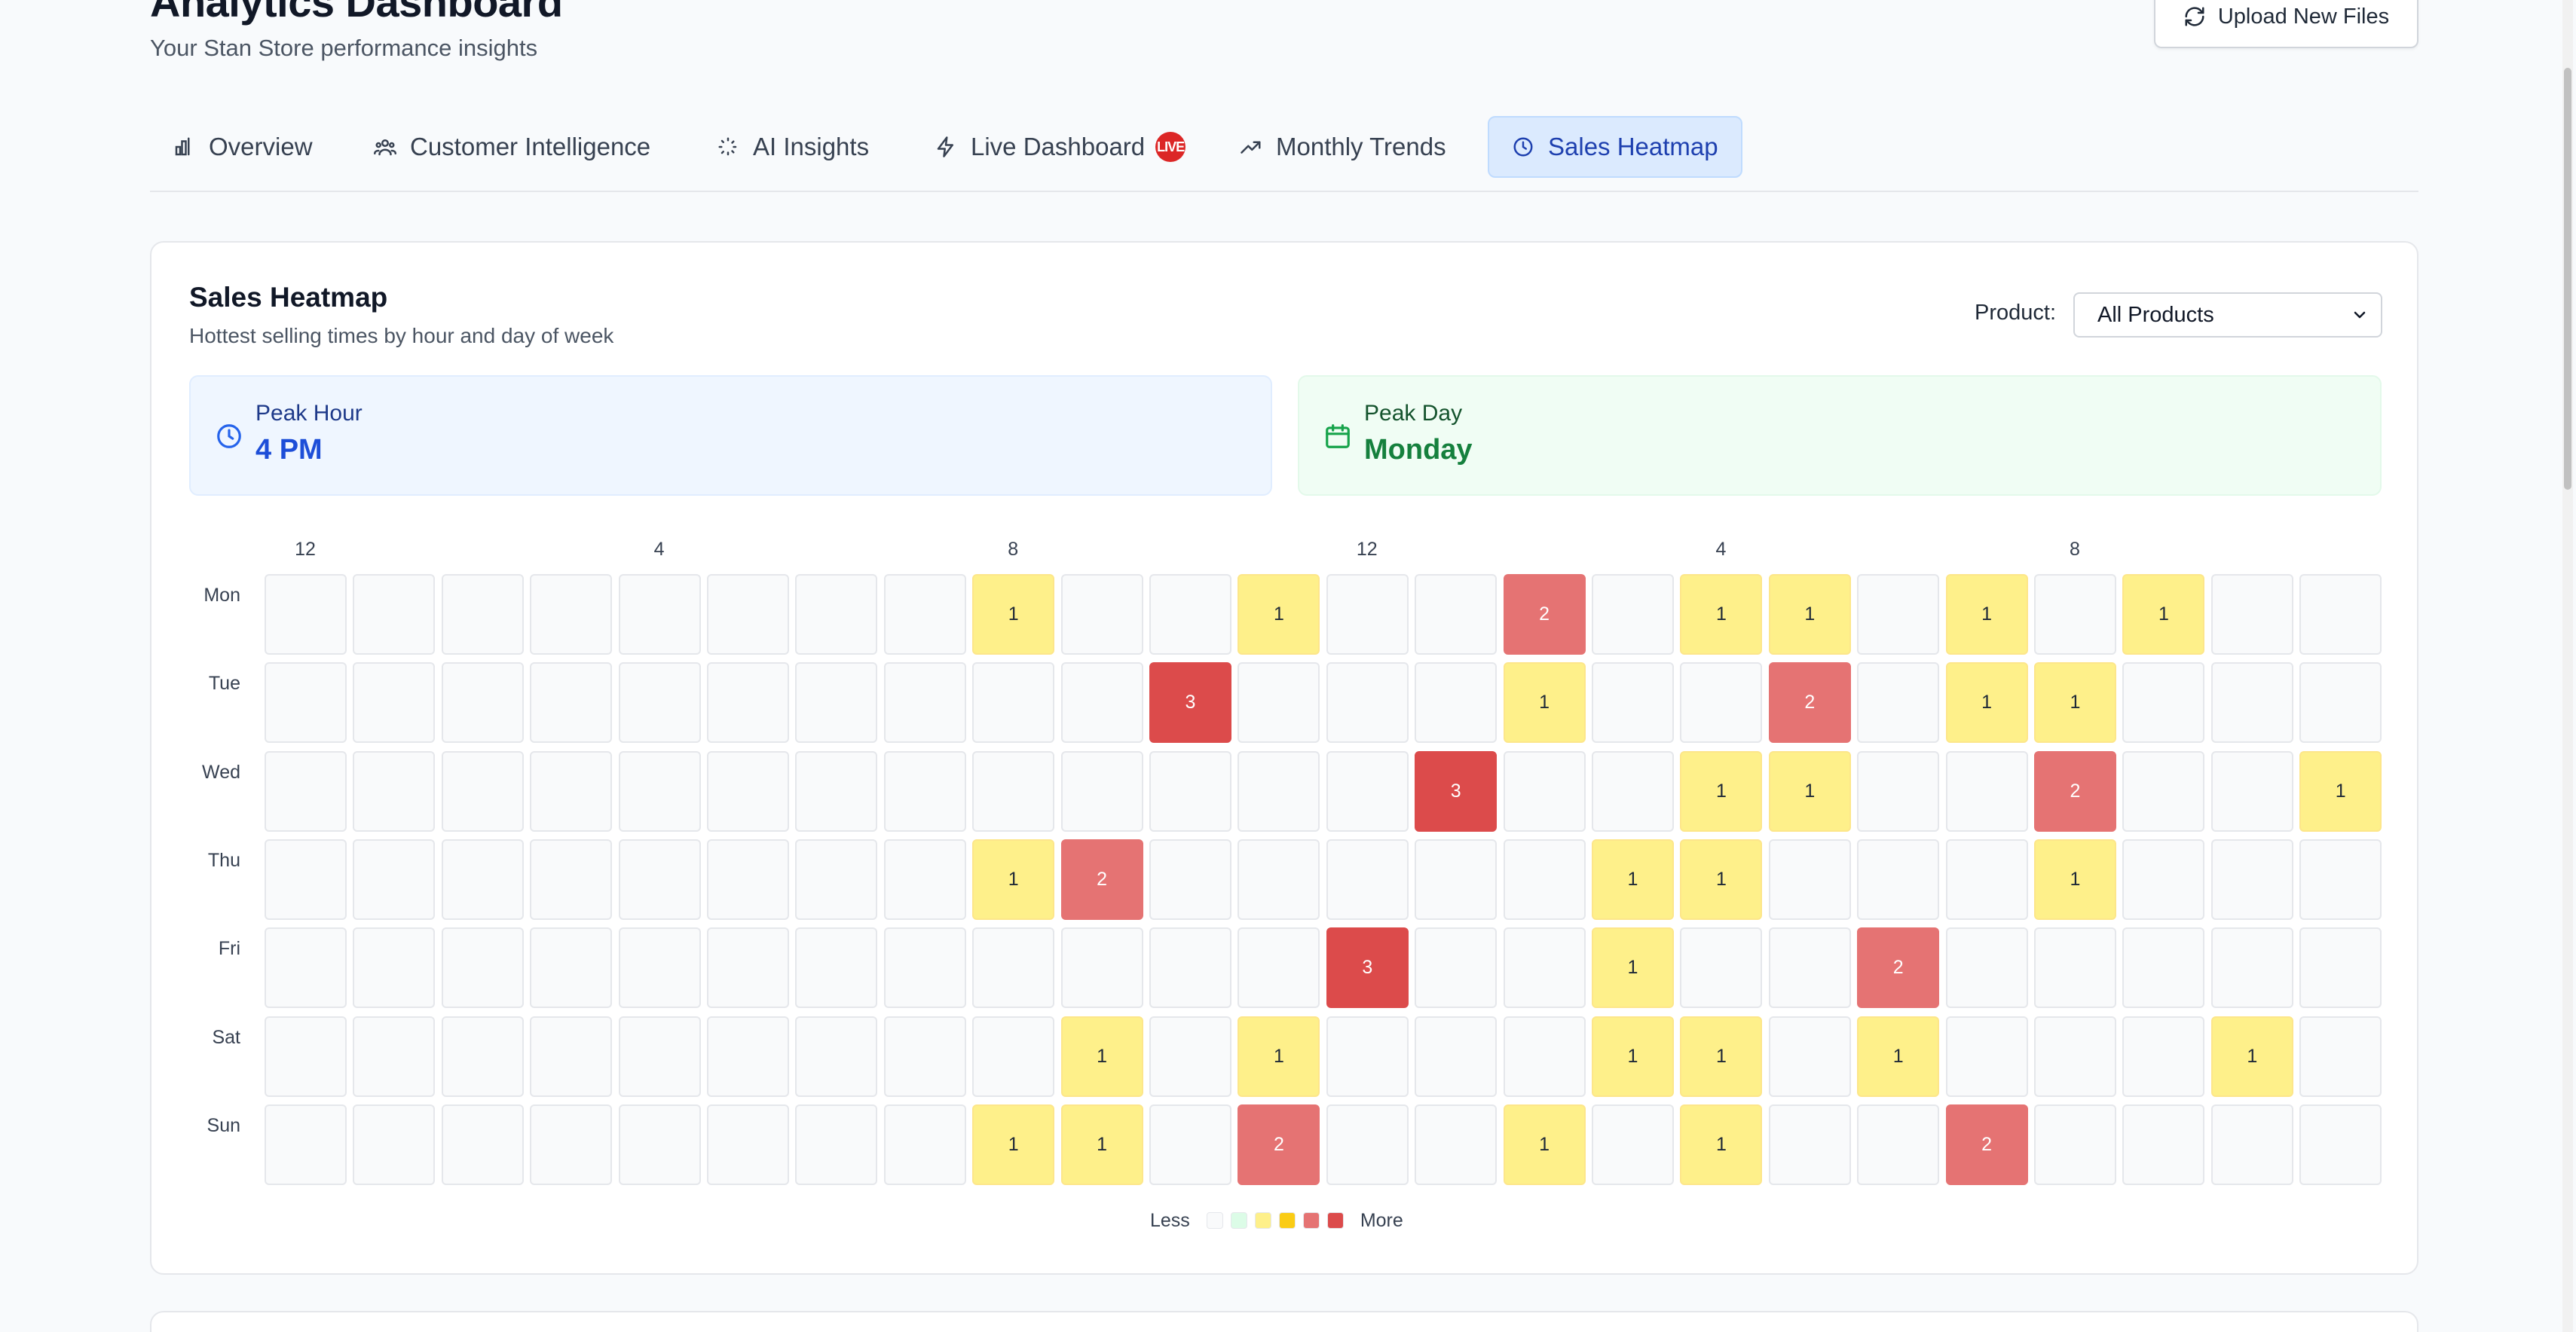 This screenshot has width=2576, height=1332. What do you see at coordinates (2567, 279) in the screenshot?
I see `scrollbar-thumb` at bounding box center [2567, 279].